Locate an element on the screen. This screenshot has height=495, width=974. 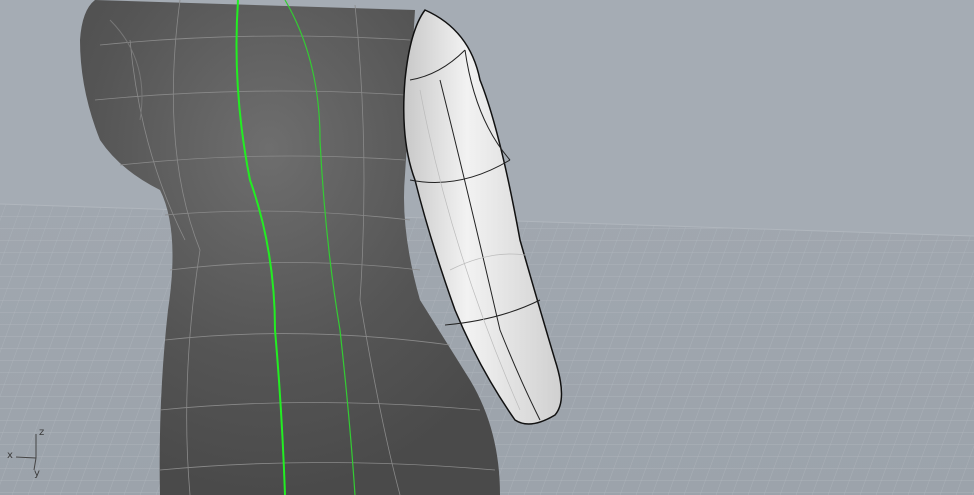
y-axis-label: y is located at coordinates (37, 473).